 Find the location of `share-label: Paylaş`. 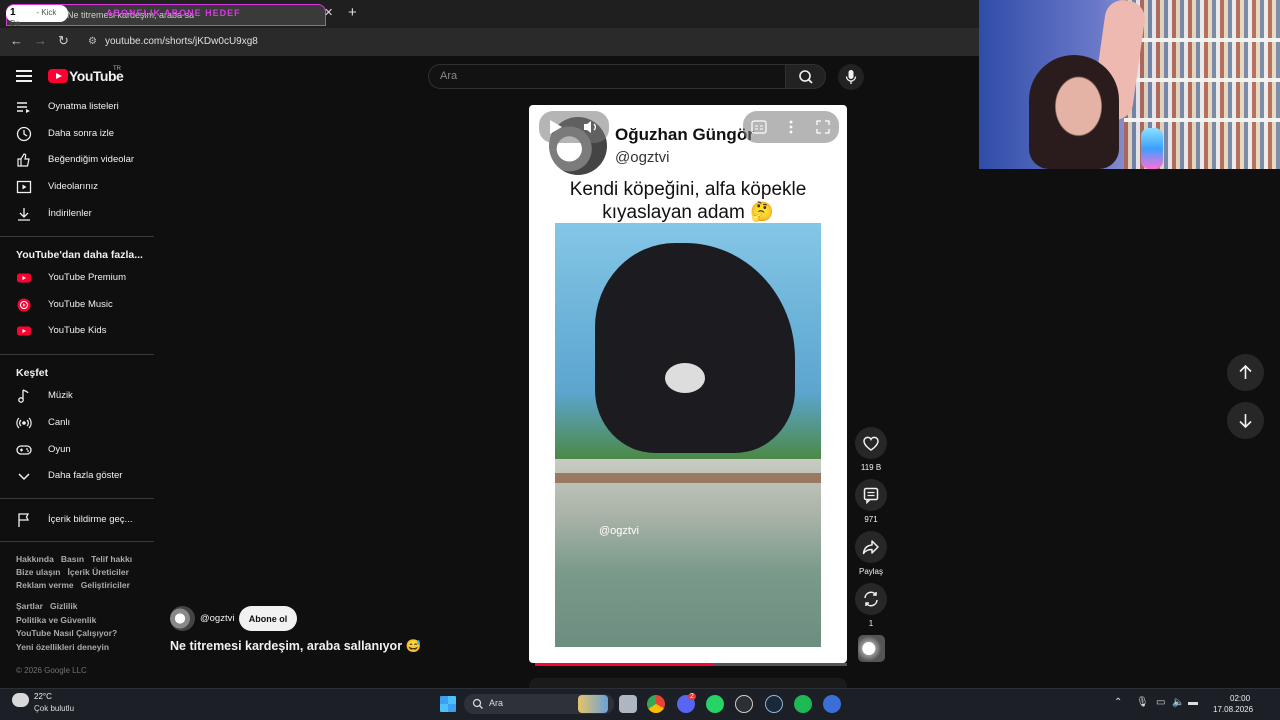

share-label: Paylaş is located at coordinates (870, 571).